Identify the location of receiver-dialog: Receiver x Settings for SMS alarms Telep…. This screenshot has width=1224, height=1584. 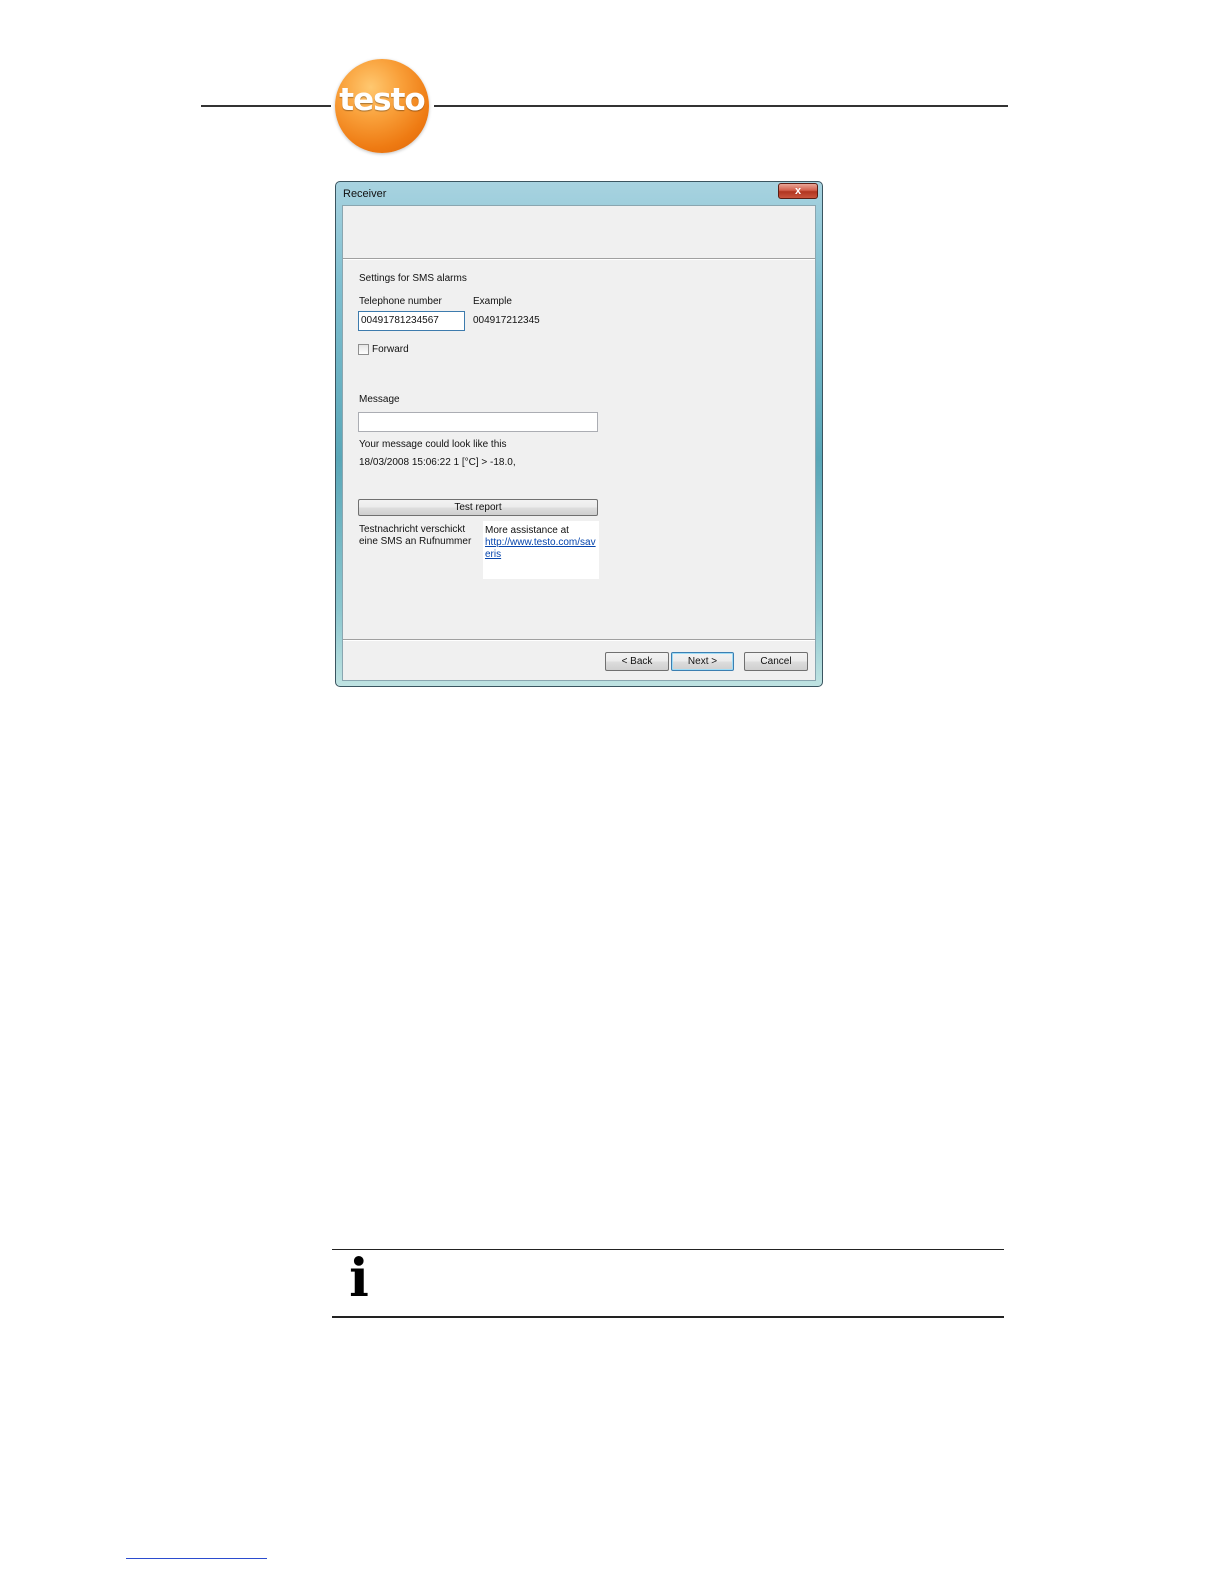
(579, 434).